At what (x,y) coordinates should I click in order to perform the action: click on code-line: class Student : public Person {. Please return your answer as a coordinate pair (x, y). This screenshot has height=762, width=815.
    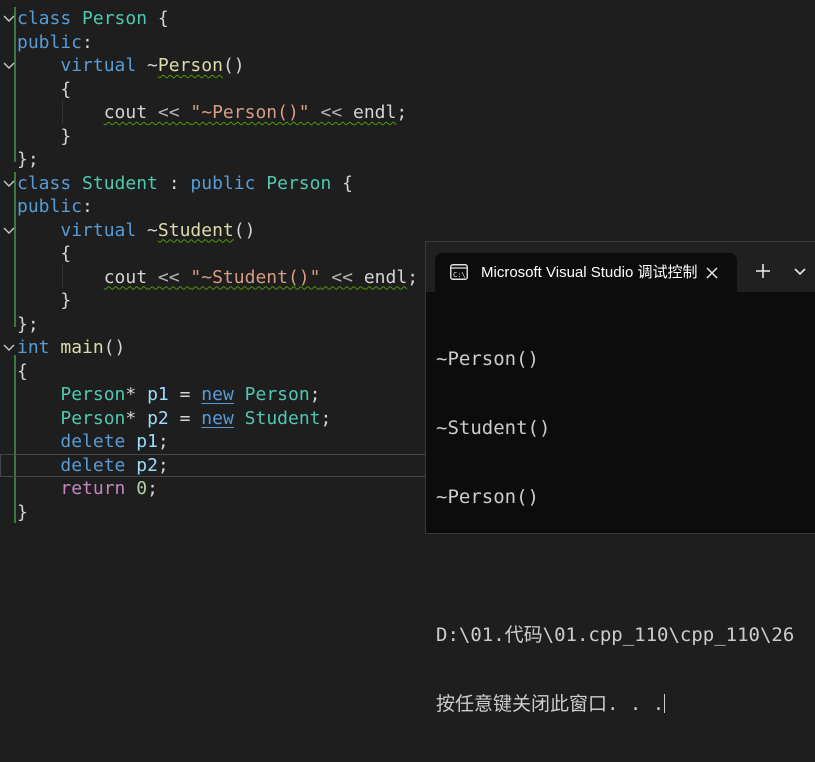
    Looking at the image, I should click on (407, 183).